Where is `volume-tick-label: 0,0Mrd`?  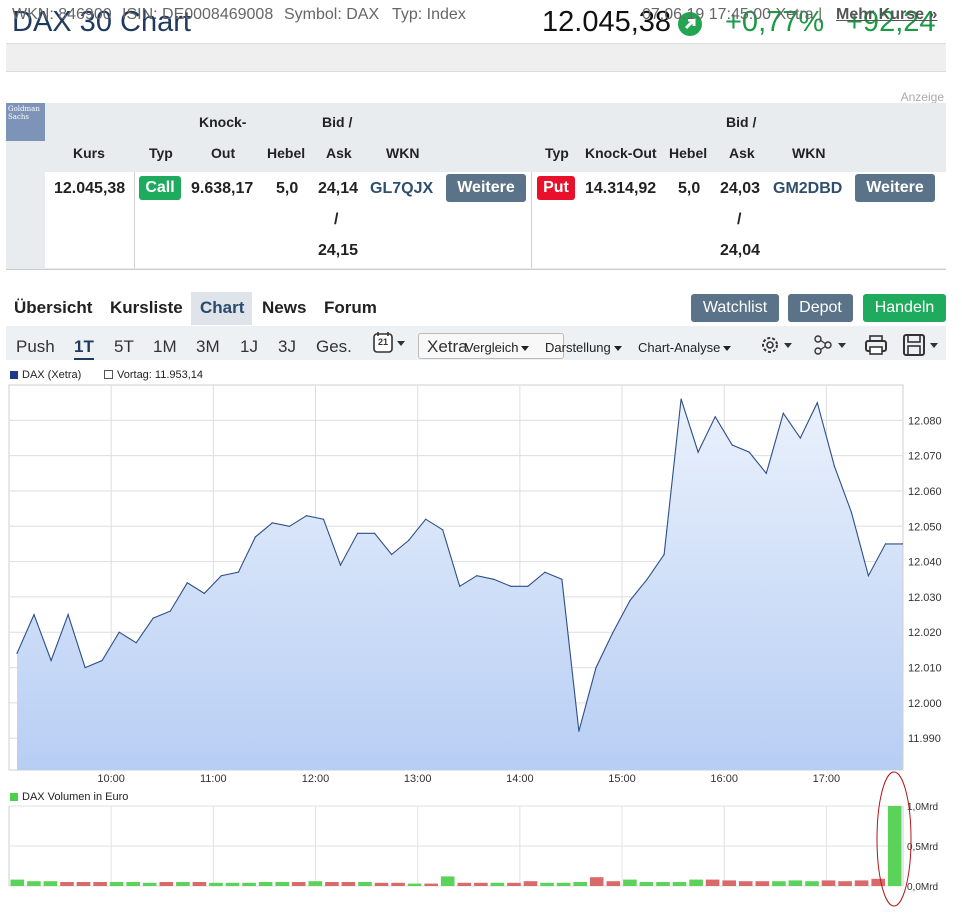
volume-tick-label: 0,0Mrd is located at coordinates (922, 887).